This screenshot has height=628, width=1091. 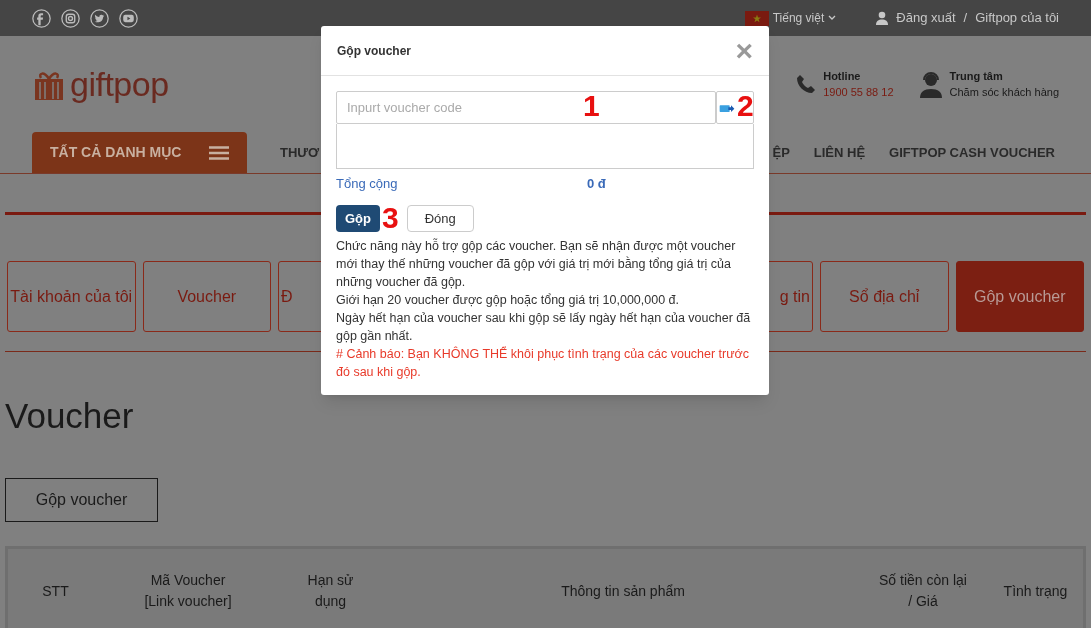 I want to click on instagram-icon, so click(x=70, y=18).